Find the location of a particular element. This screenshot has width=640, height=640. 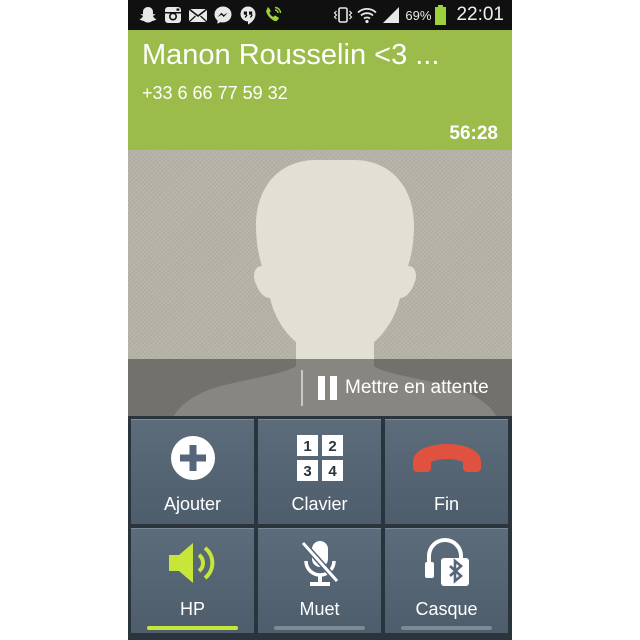

hold-bar: Mettre en attente is located at coordinates (320, 387).